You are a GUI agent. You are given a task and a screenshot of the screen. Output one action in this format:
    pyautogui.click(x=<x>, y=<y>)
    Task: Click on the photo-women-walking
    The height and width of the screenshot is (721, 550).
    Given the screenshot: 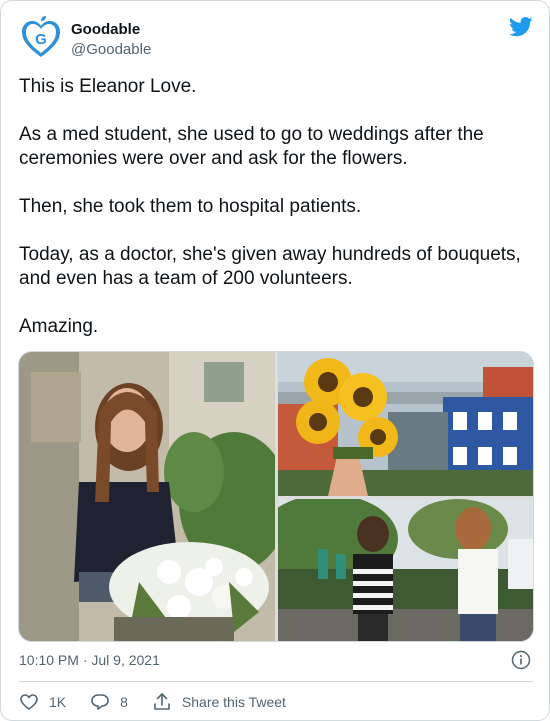 What is the action you would take?
    pyautogui.click(x=405, y=570)
    